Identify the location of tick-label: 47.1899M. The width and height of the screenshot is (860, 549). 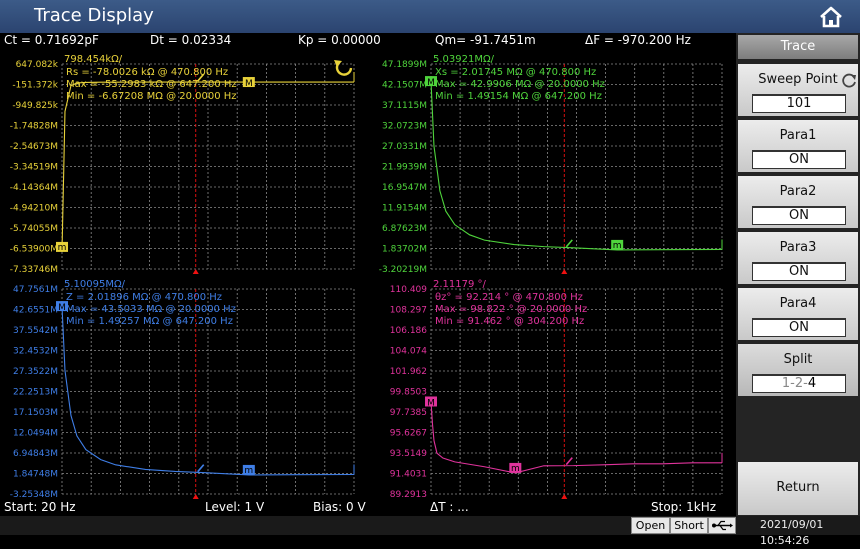
(404, 65).